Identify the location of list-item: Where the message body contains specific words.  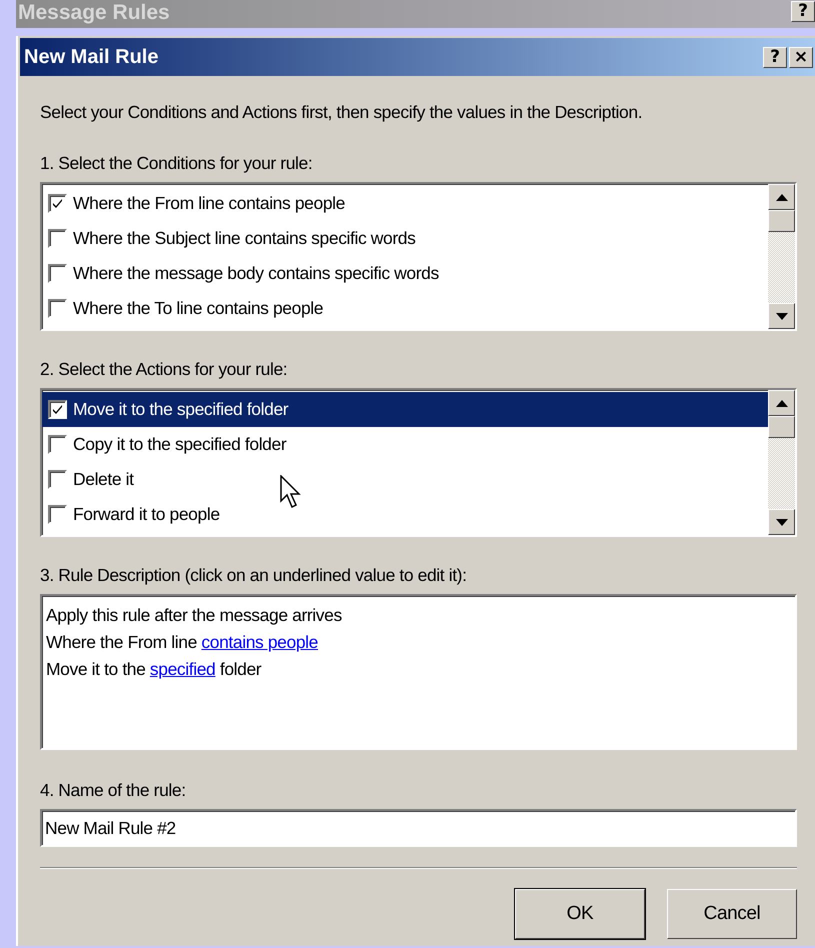
(405, 273).